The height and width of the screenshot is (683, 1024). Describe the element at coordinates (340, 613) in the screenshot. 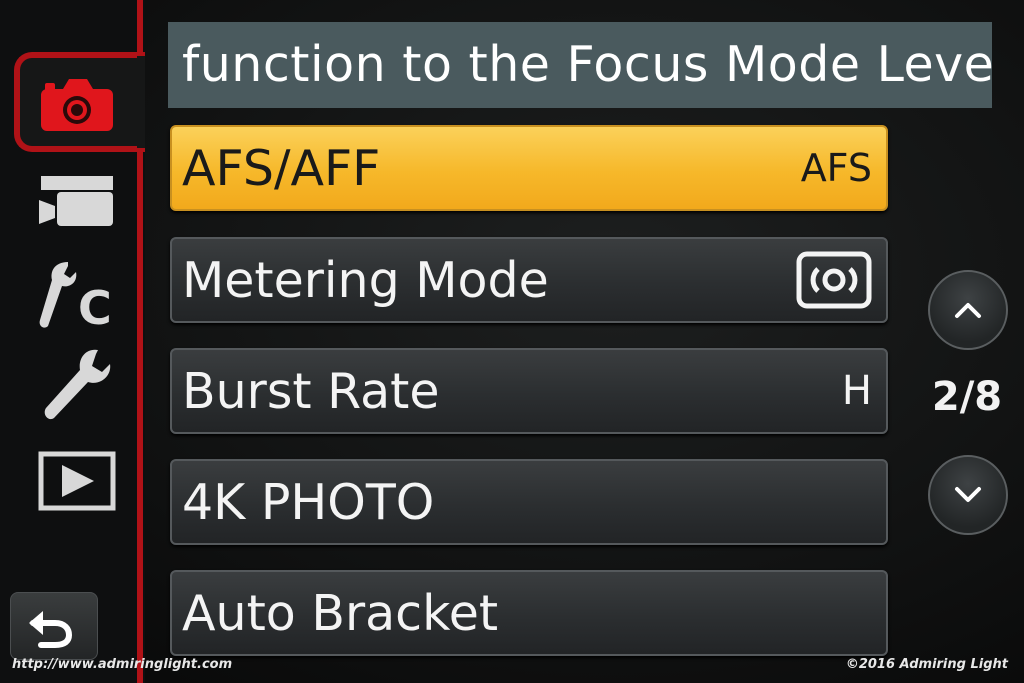

I see `menu-item-label: Auto Bracket` at that location.